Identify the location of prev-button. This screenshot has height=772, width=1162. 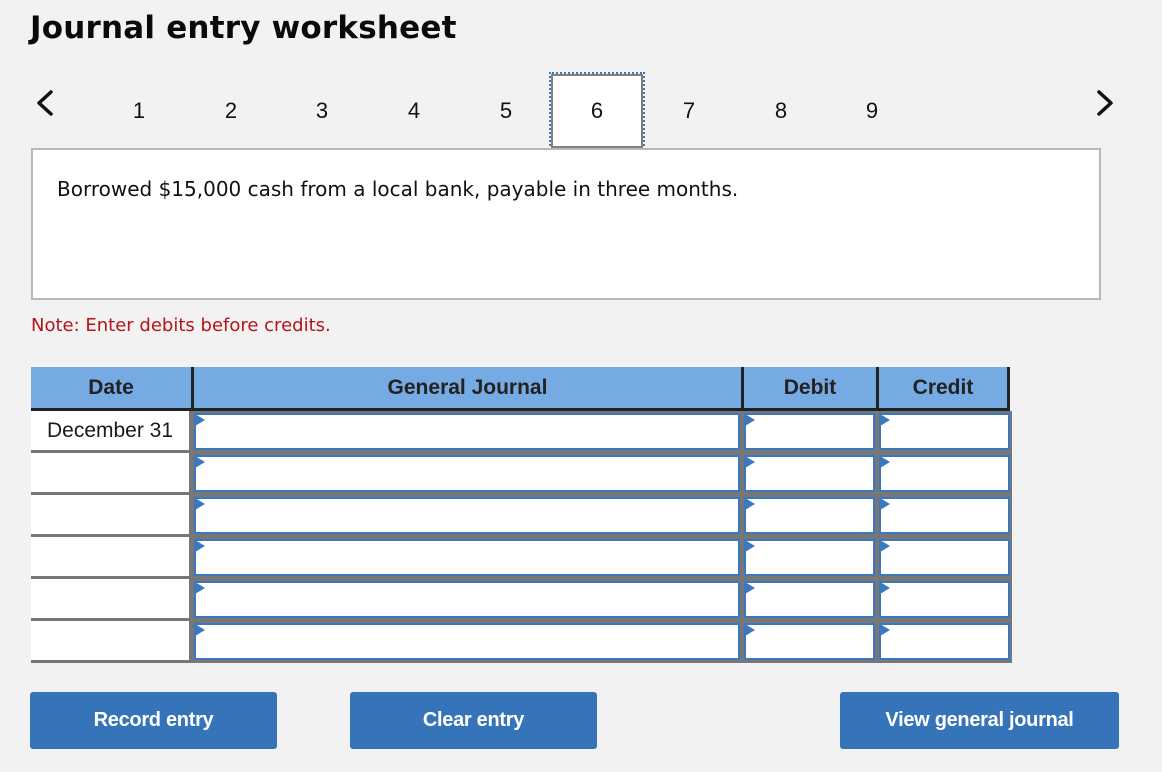
(45, 103).